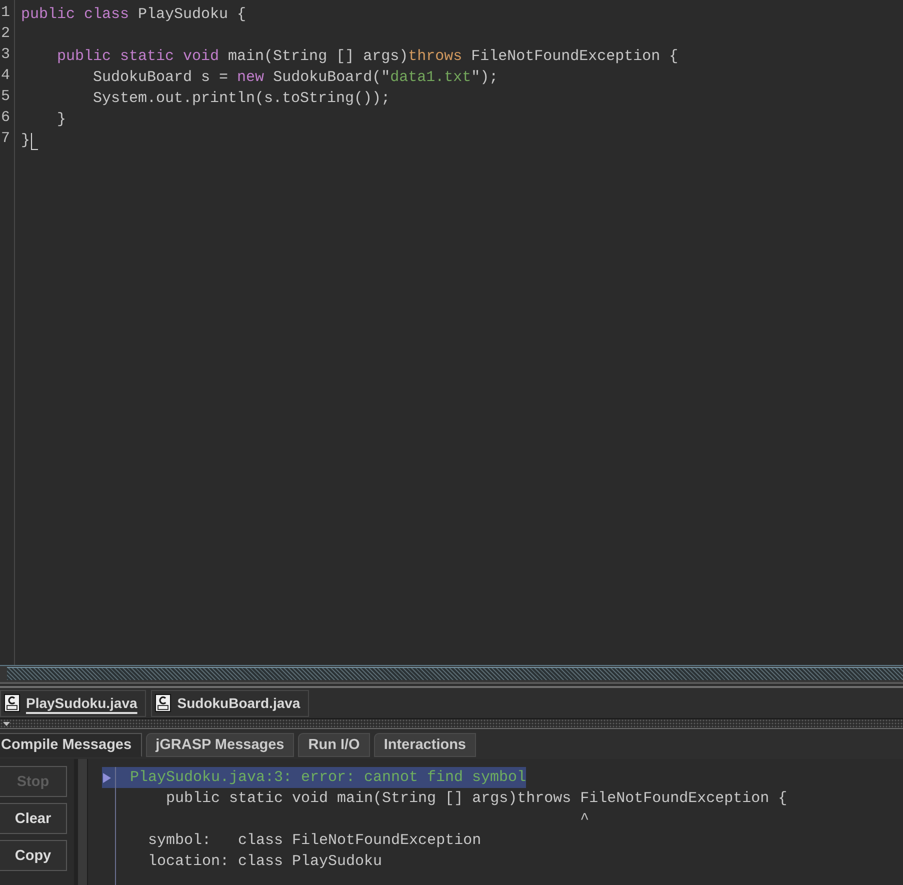 The width and height of the screenshot is (903, 885). I want to click on message-tab: Compile Messages, so click(71, 745).